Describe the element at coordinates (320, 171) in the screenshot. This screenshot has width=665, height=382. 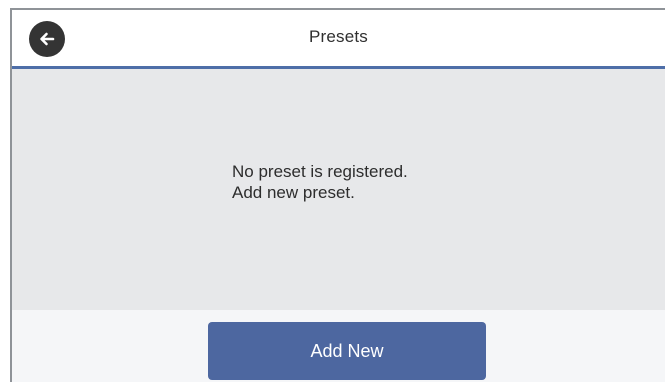
I see `empty-message-line-1: No preset is registered.` at that location.